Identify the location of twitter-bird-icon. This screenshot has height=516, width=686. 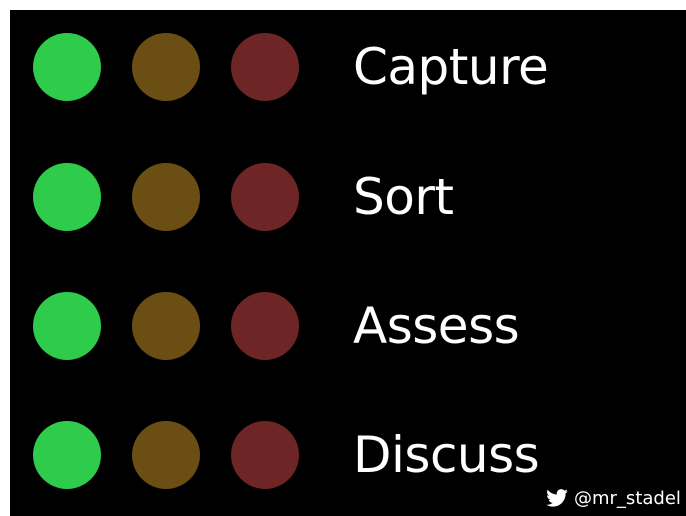
(557, 498).